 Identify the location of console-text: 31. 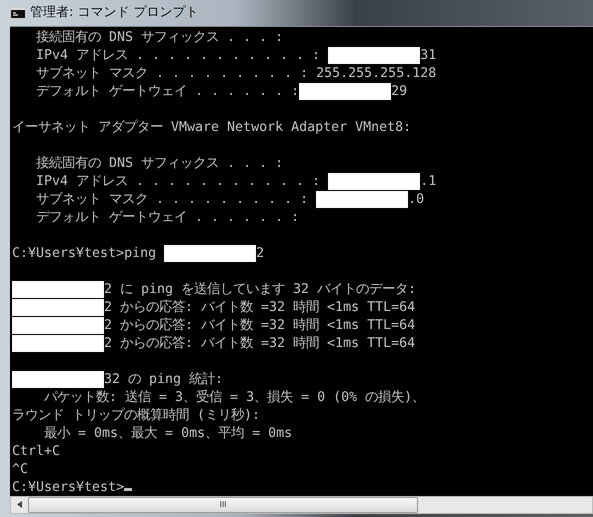
(428, 55).